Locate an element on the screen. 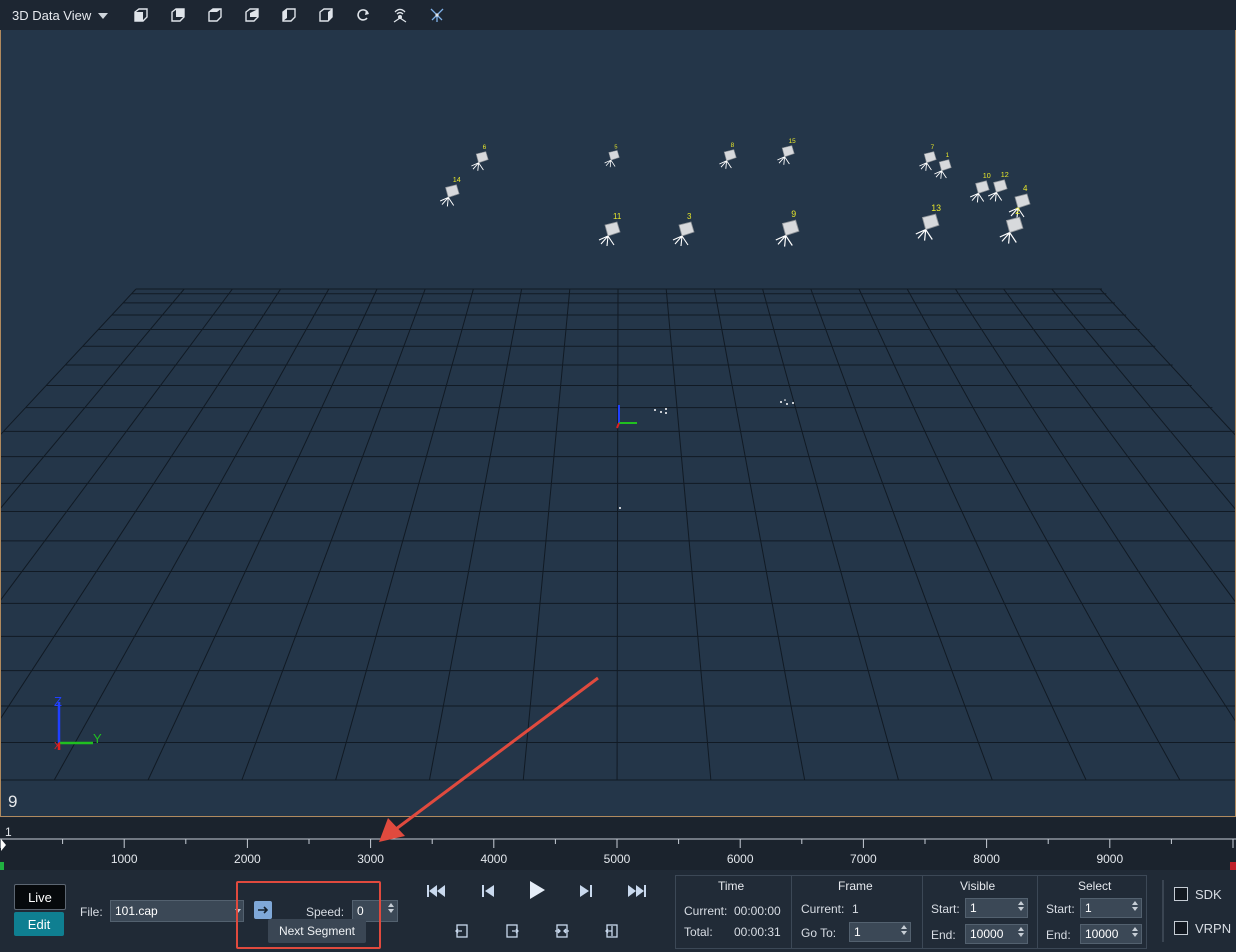 The height and width of the screenshot is (952, 1236). split-segment-button is located at coordinates (612, 931).